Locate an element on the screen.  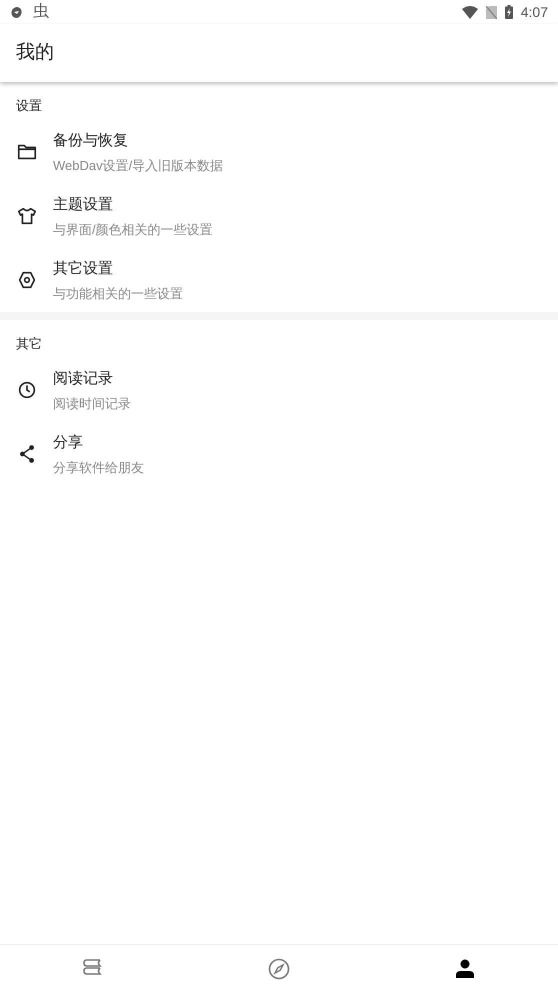
settings-list-item: 主题设置 与界面/颜色相关的一些设置 is located at coordinates (279, 216).